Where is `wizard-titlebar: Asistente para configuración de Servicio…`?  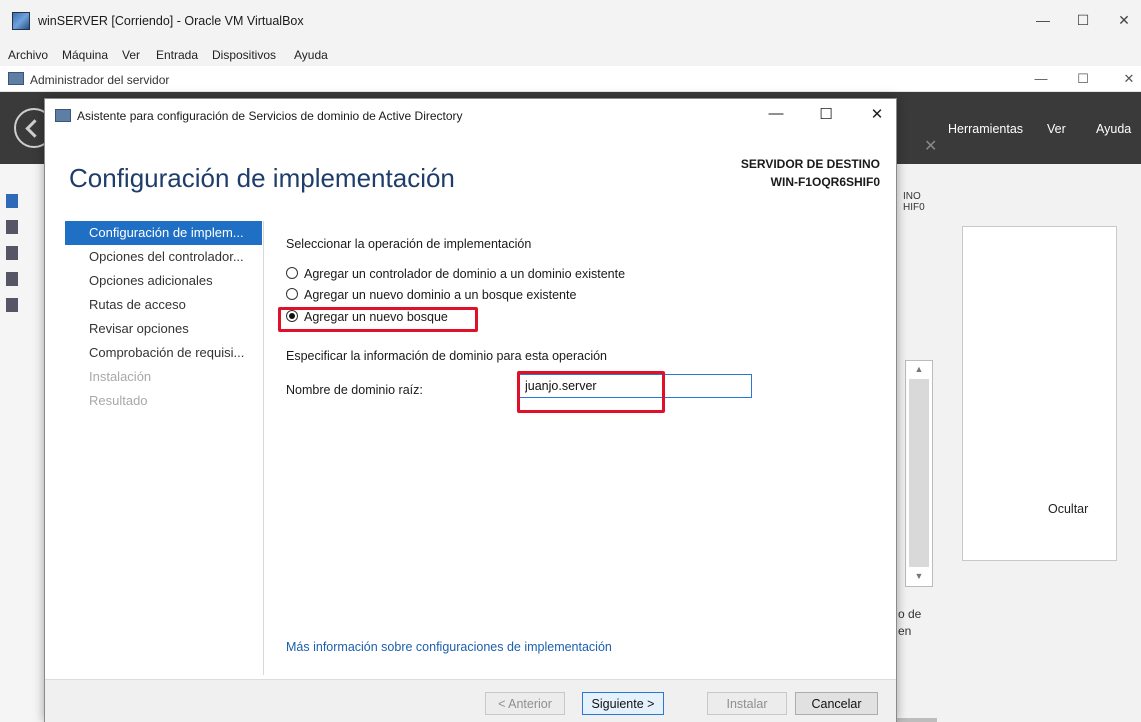 wizard-titlebar: Asistente para configuración de Servicio… is located at coordinates (470, 115).